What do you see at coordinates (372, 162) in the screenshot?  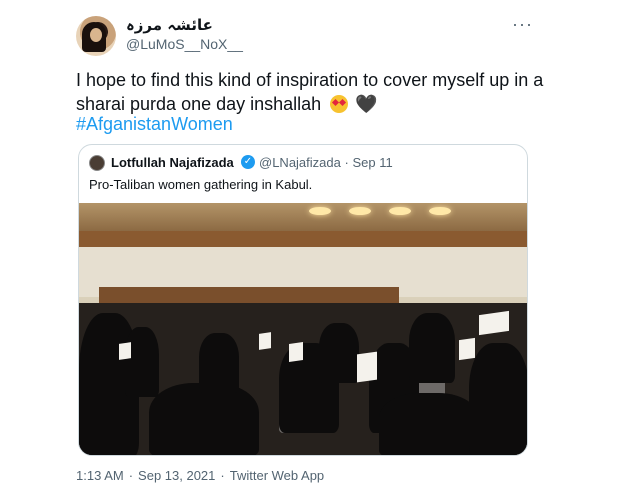 I see `quoted-date: Sep 11` at bounding box center [372, 162].